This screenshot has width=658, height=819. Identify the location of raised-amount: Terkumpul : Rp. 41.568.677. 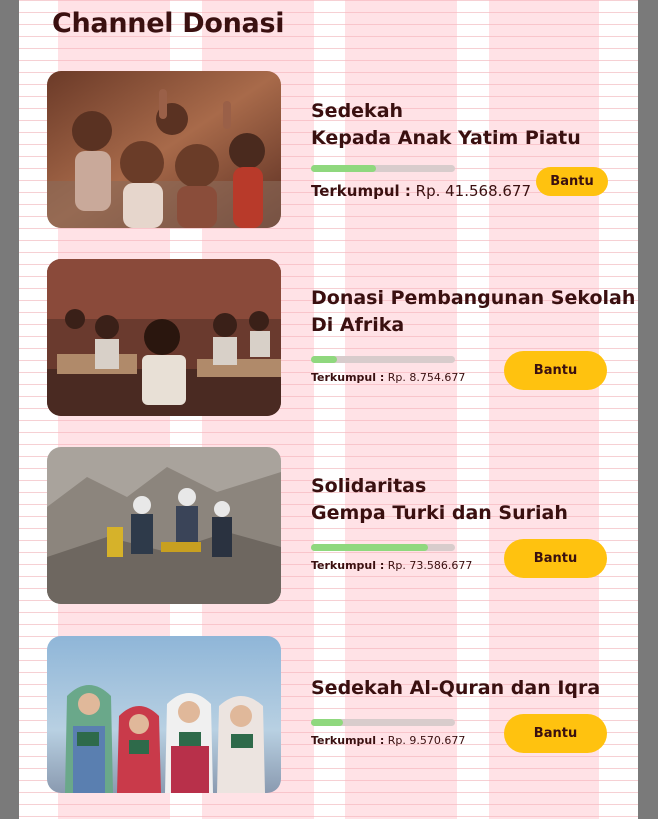
(421, 191).